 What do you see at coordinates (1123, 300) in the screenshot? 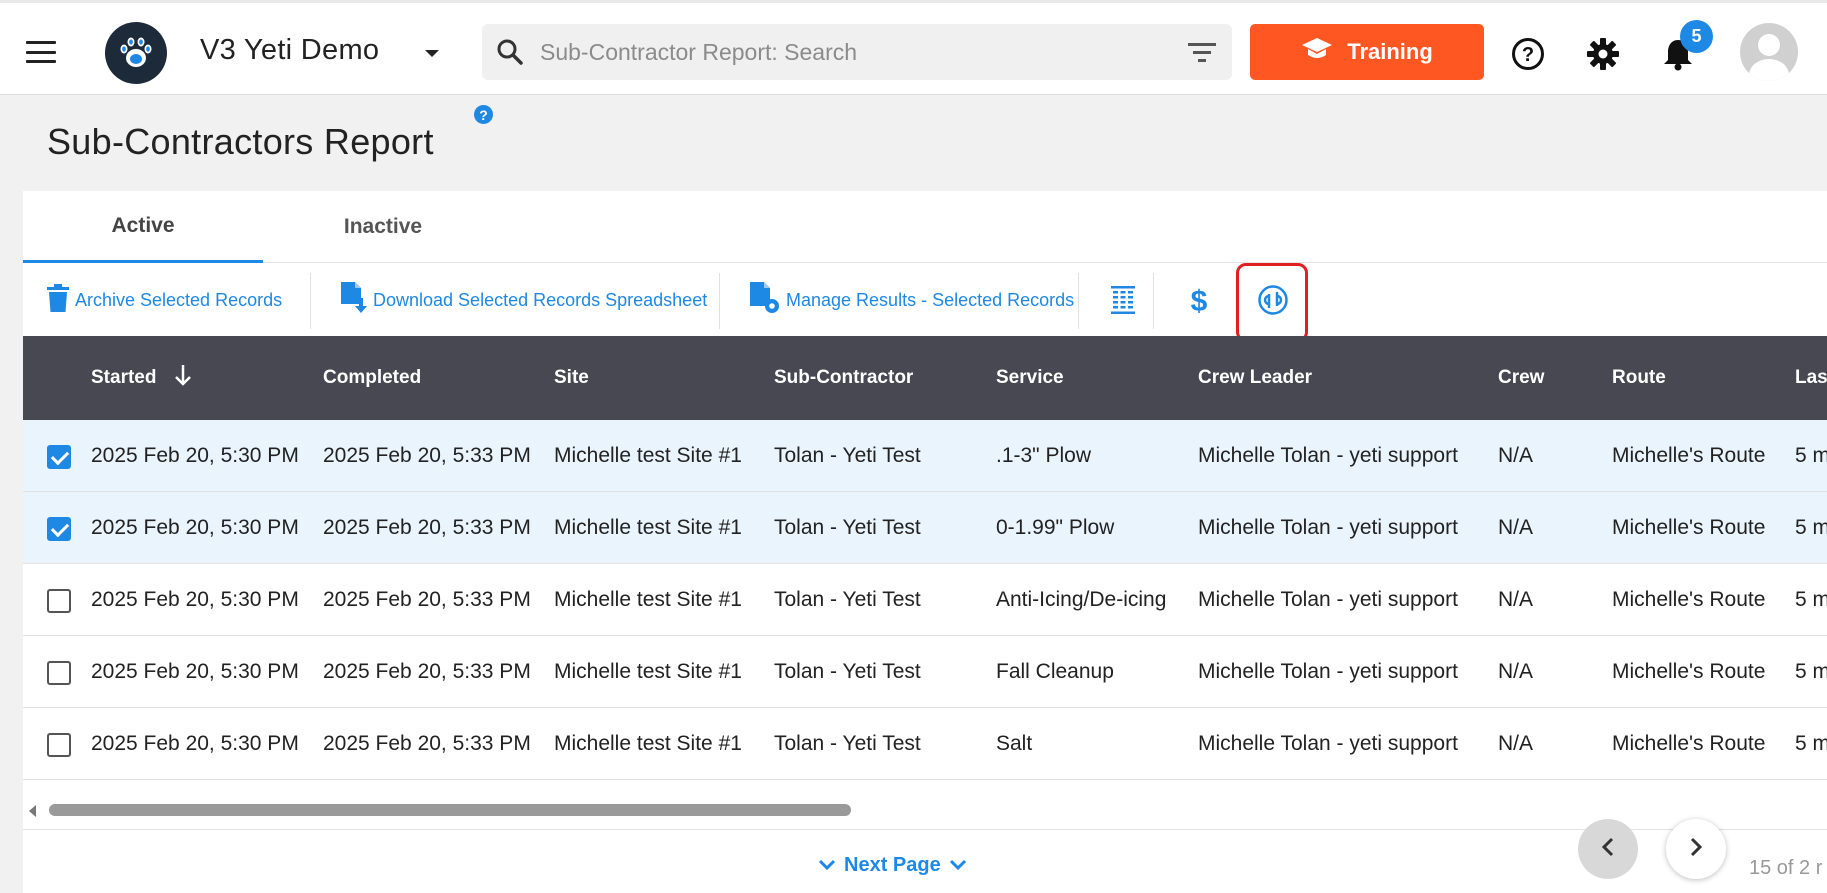
I see `columns-icon` at bounding box center [1123, 300].